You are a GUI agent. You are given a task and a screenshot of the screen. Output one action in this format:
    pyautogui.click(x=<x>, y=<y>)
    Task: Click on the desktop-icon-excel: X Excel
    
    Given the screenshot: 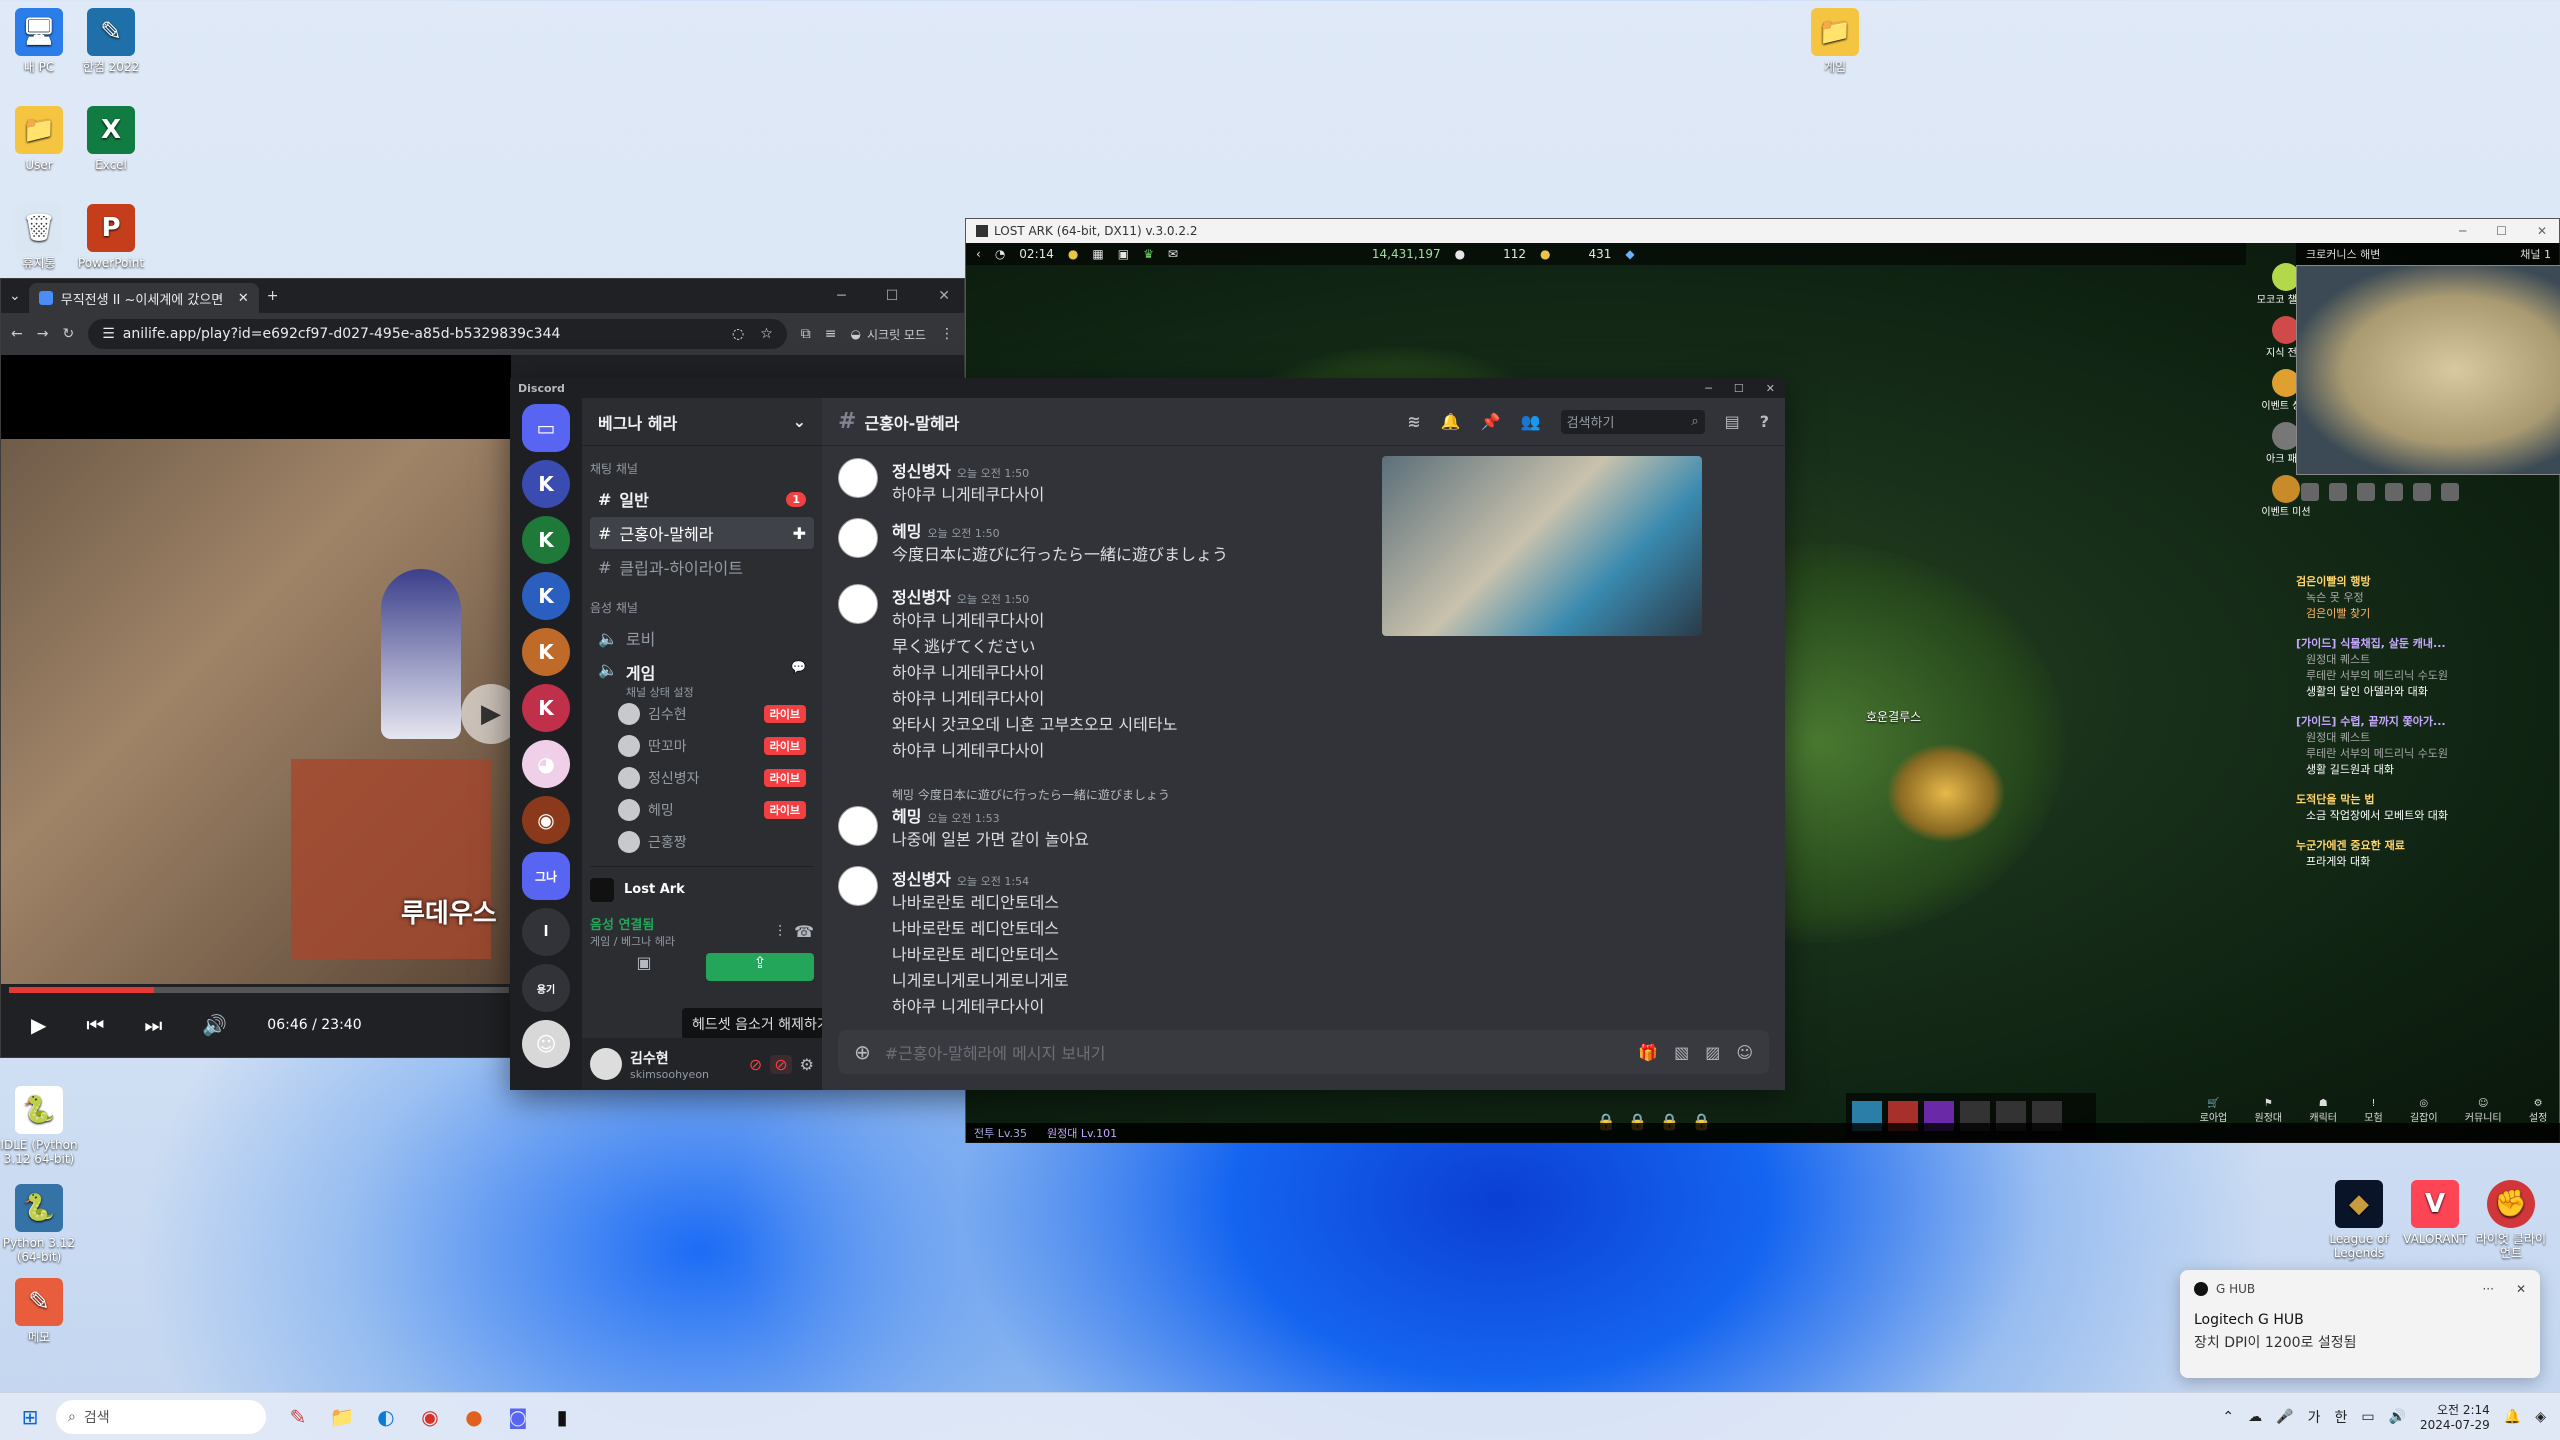 What is the action you would take?
    pyautogui.click(x=111, y=139)
    